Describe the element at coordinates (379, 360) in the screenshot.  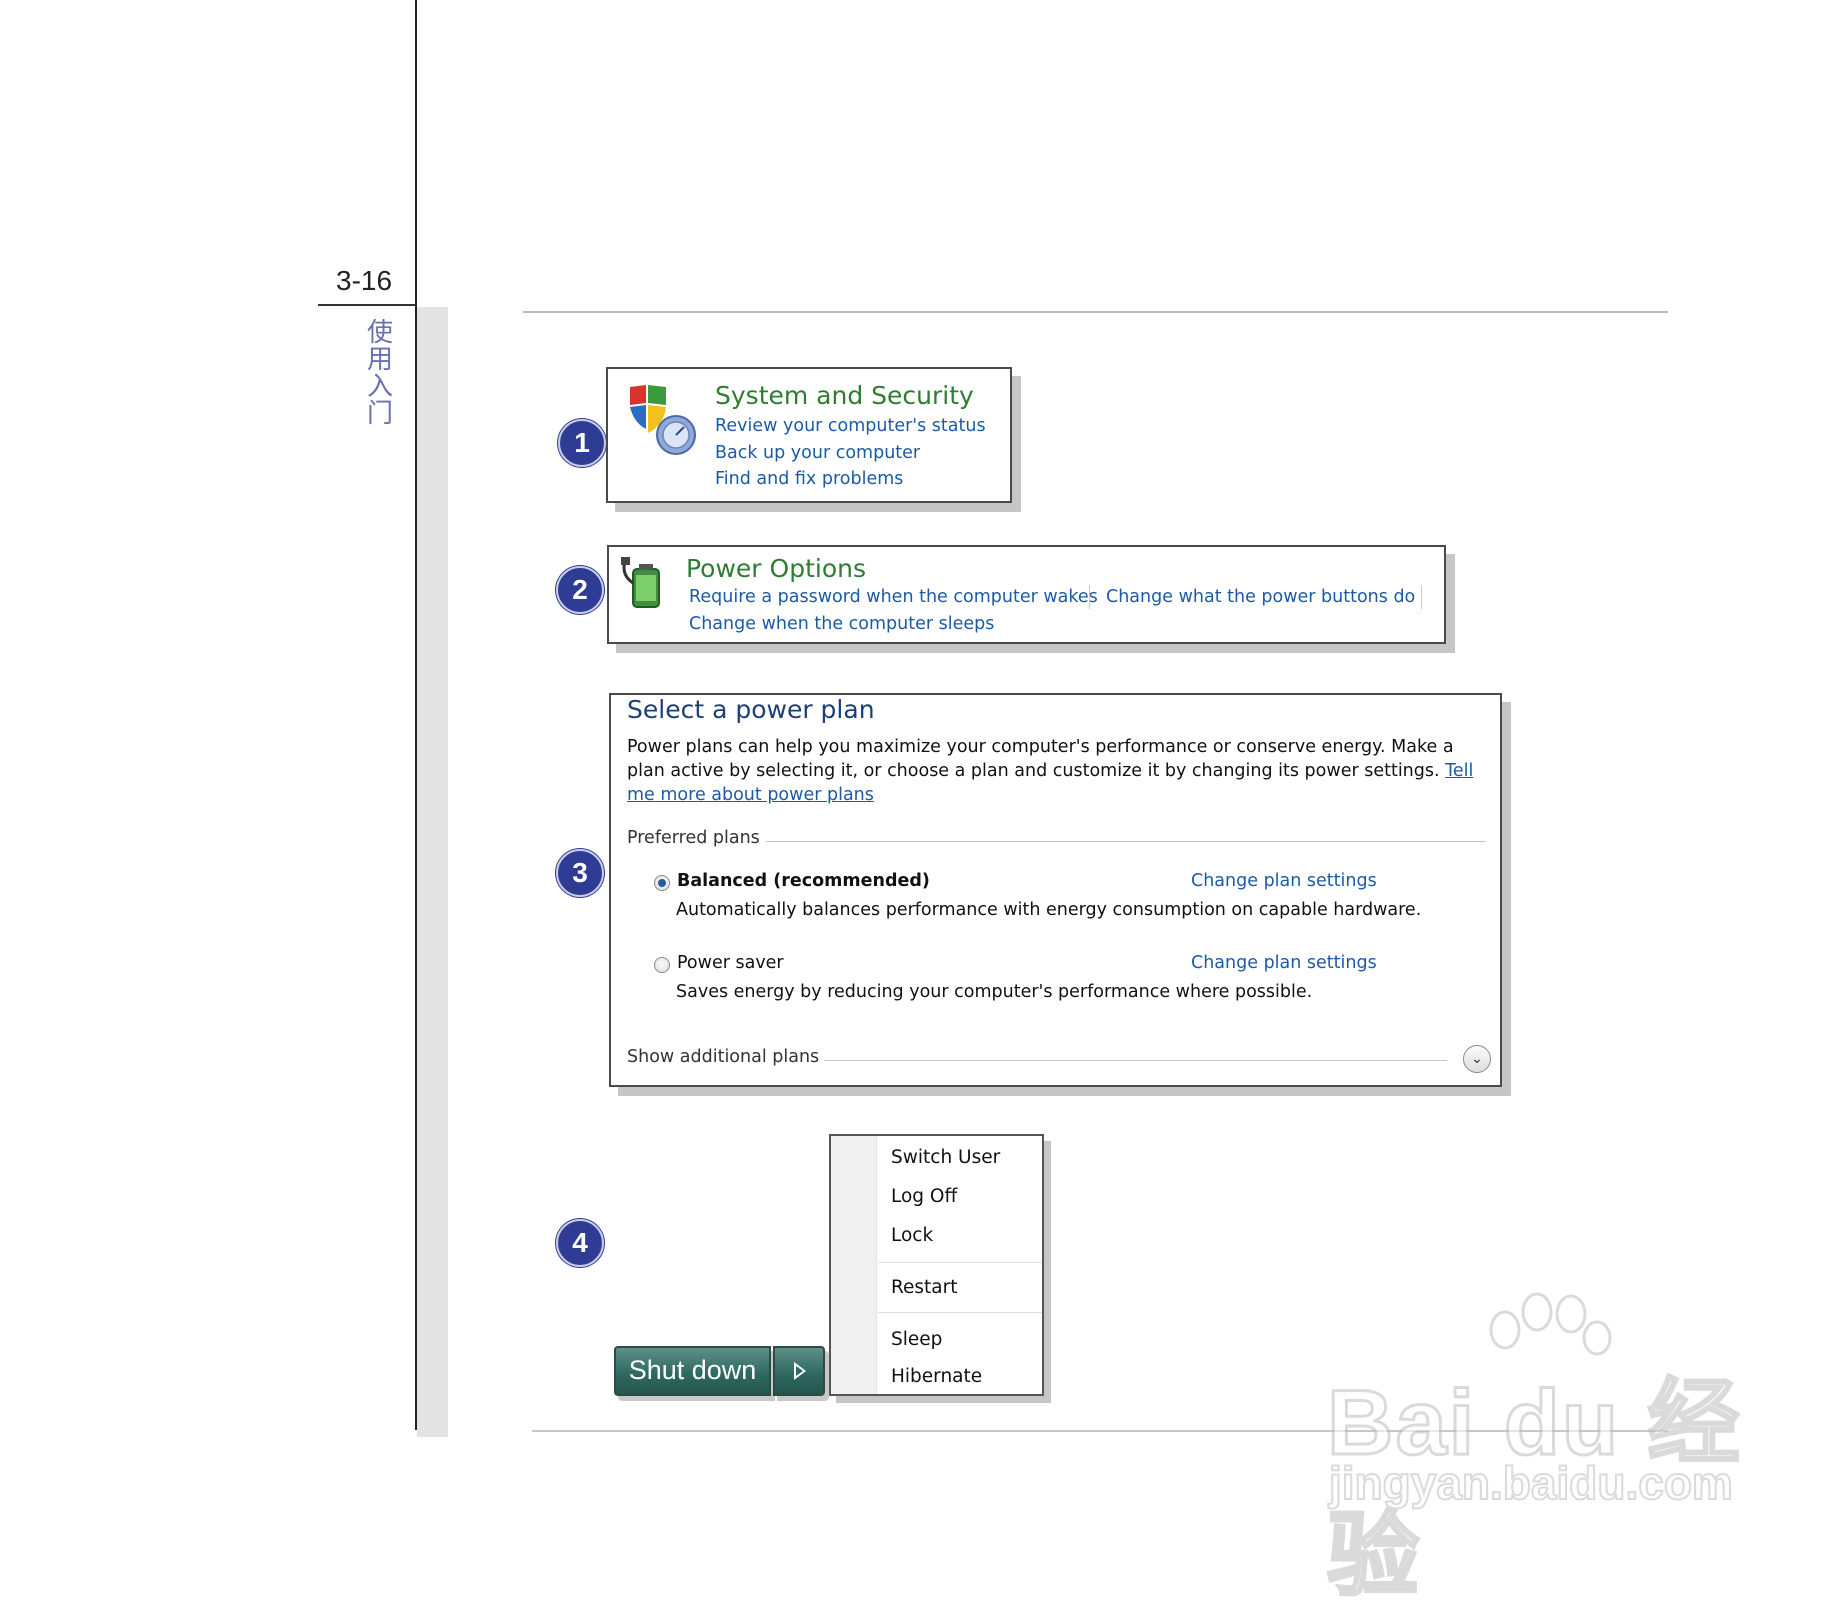
I see `chapter-char: 用` at that location.